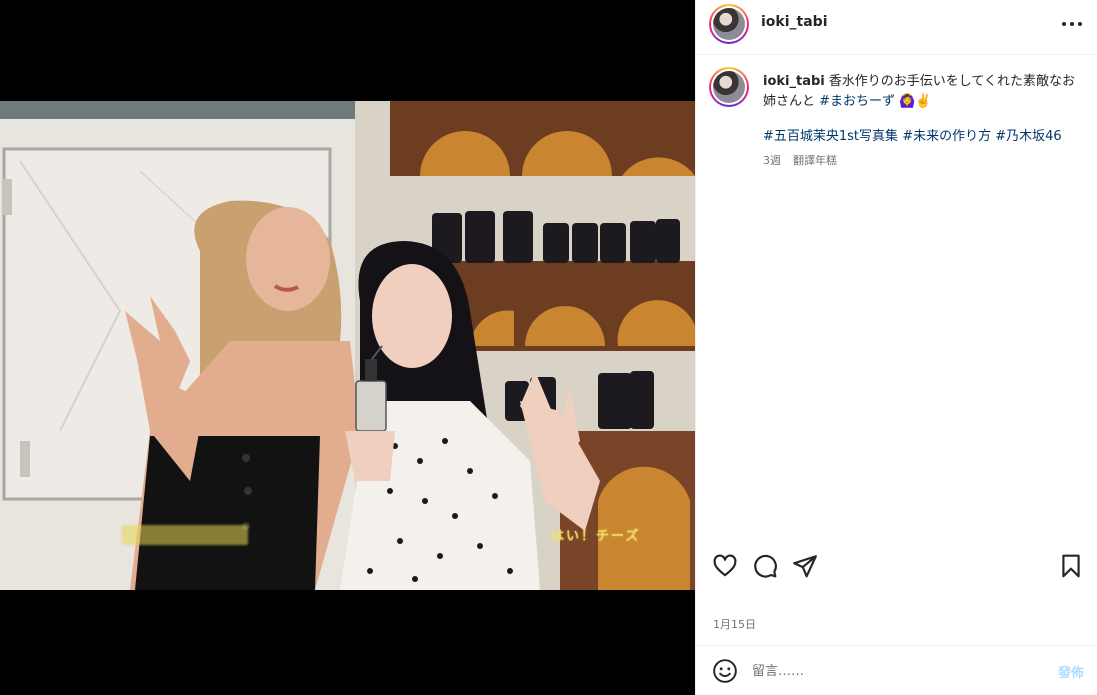  What do you see at coordinates (725, 566) in the screenshot?
I see `heart-icon` at bounding box center [725, 566].